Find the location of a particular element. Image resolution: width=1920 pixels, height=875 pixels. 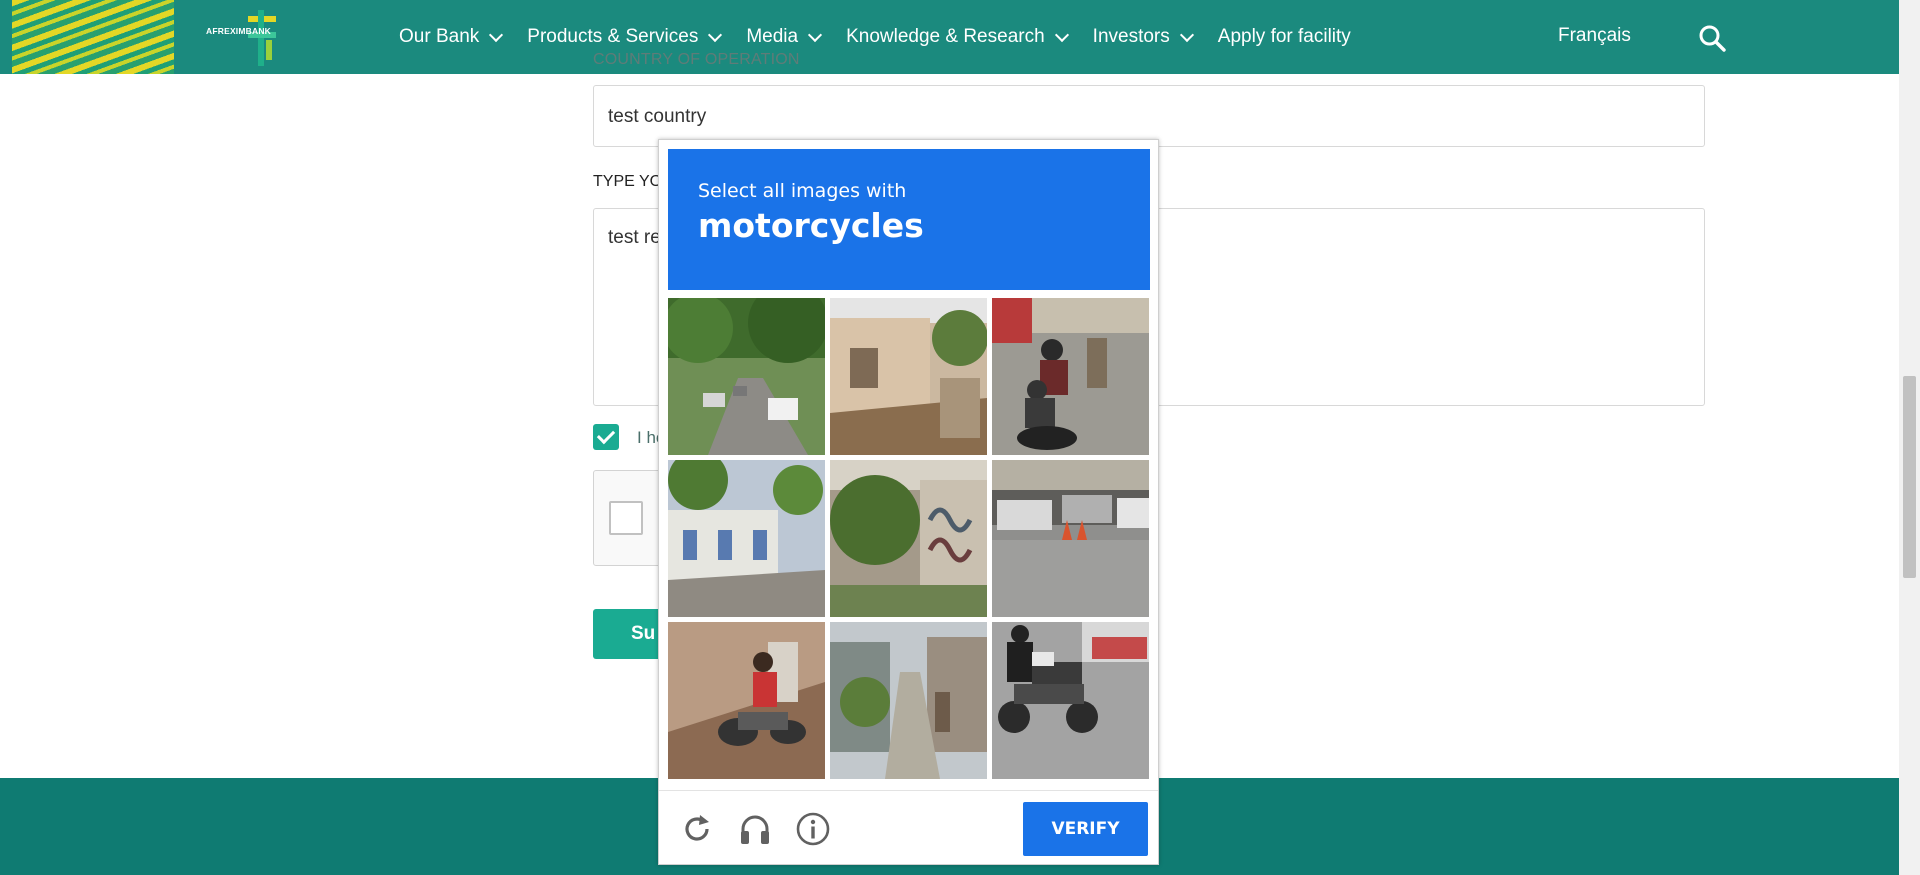

nav-label: Our Bank is located at coordinates (439, 36).